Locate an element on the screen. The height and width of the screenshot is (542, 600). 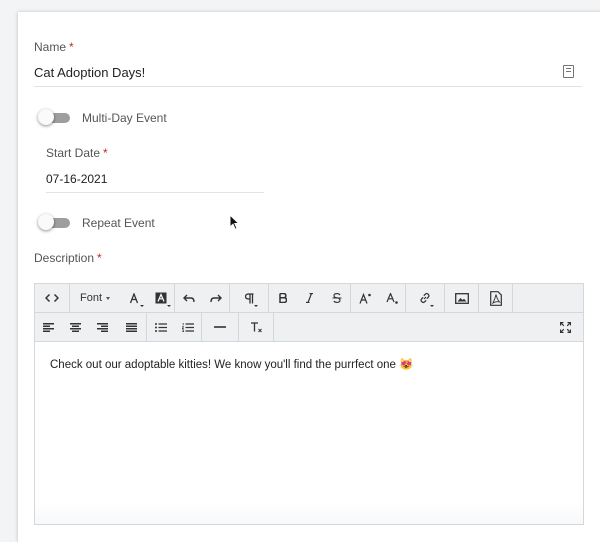
align-left-icon is located at coordinates (48, 327).